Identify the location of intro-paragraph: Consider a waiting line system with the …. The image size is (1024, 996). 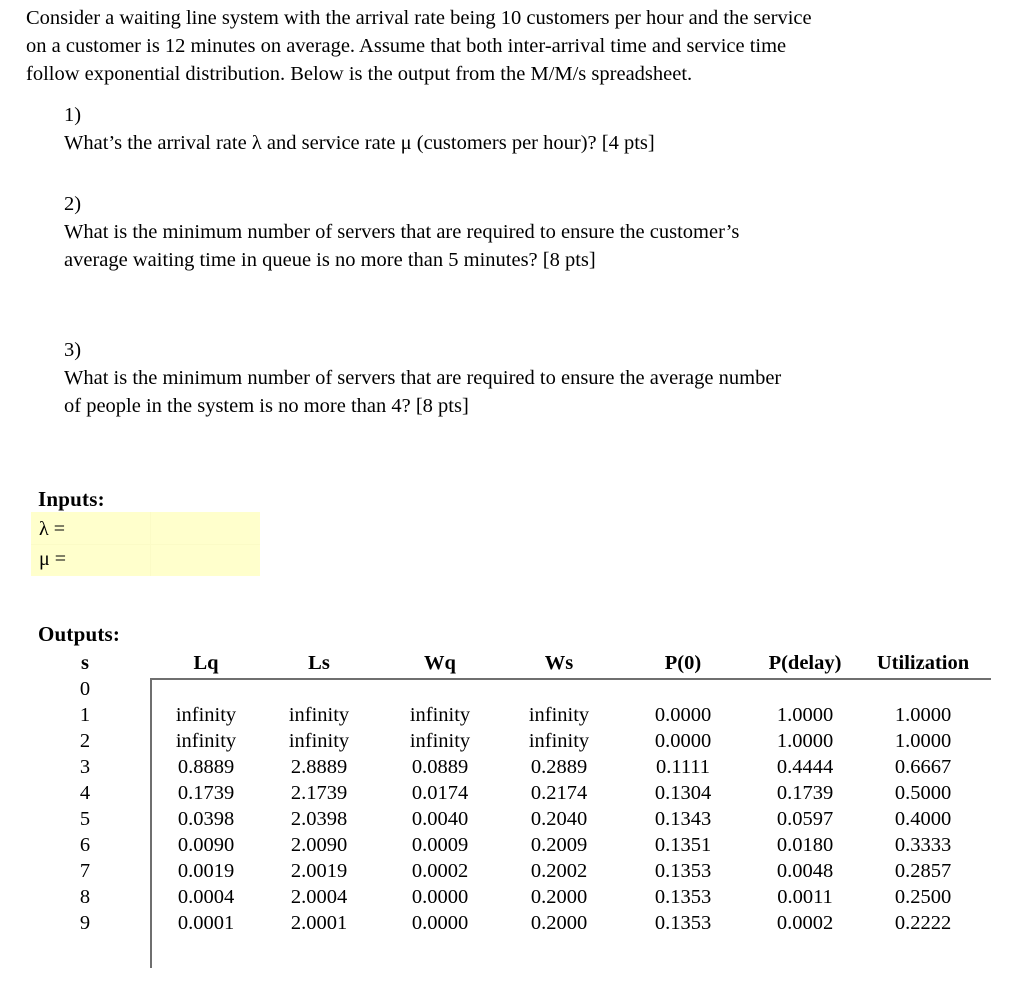
(511, 46).